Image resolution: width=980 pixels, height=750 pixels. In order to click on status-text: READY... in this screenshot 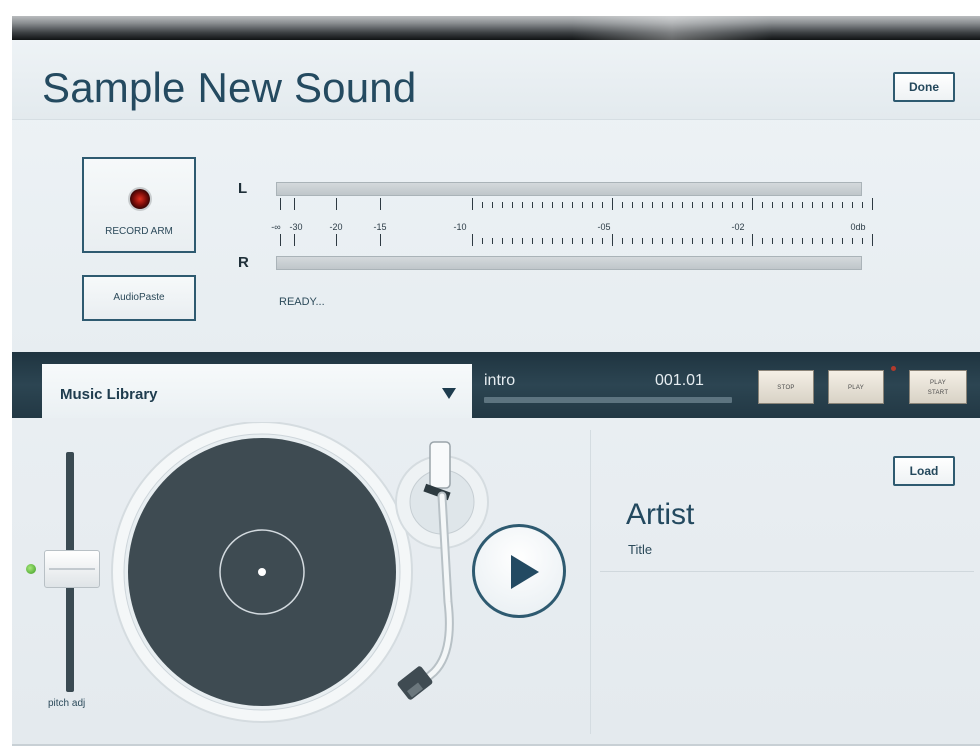, I will do `click(302, 302)`.